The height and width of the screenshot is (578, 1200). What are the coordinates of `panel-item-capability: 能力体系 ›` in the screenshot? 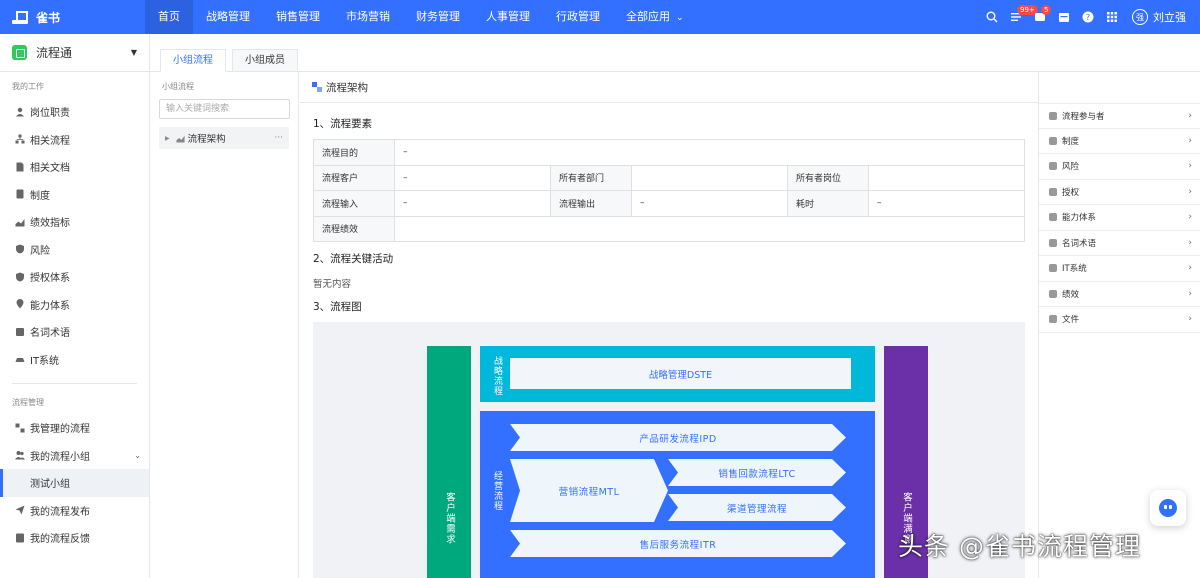 It's located at (1119, 218).